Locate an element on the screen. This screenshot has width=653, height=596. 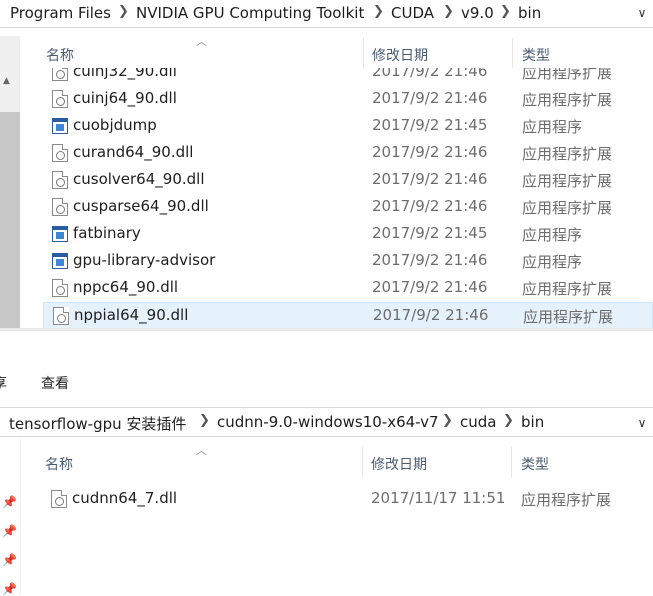
file-row: fatbinary 2017/9/2 21:45 应用程序 is located at coordinates (348, 234).